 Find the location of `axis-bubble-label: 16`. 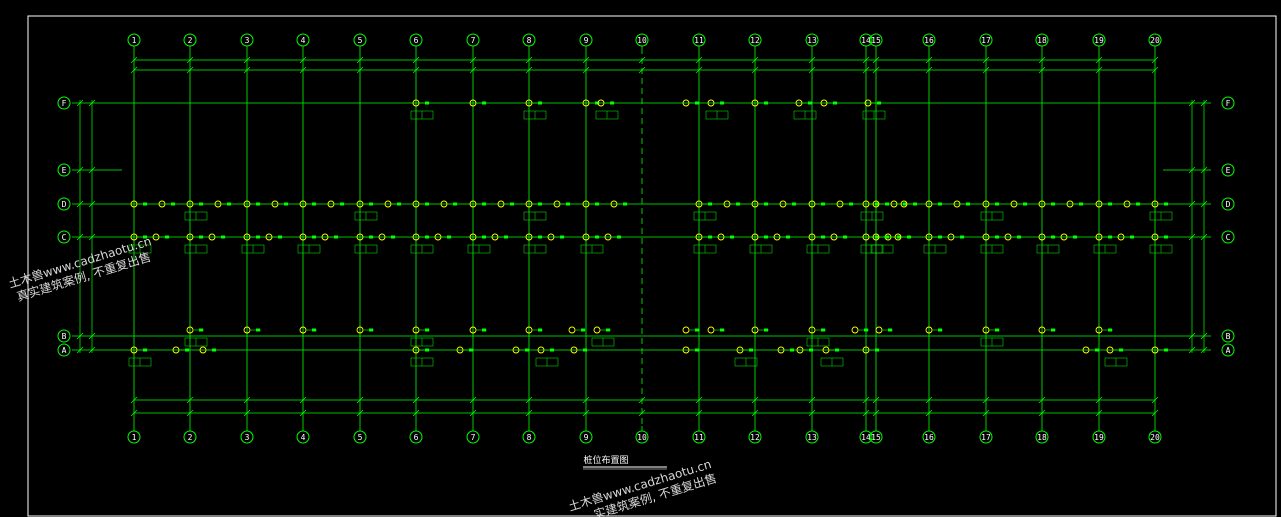

axis-bubble-label: 16 is located at coordinates (929, 40).